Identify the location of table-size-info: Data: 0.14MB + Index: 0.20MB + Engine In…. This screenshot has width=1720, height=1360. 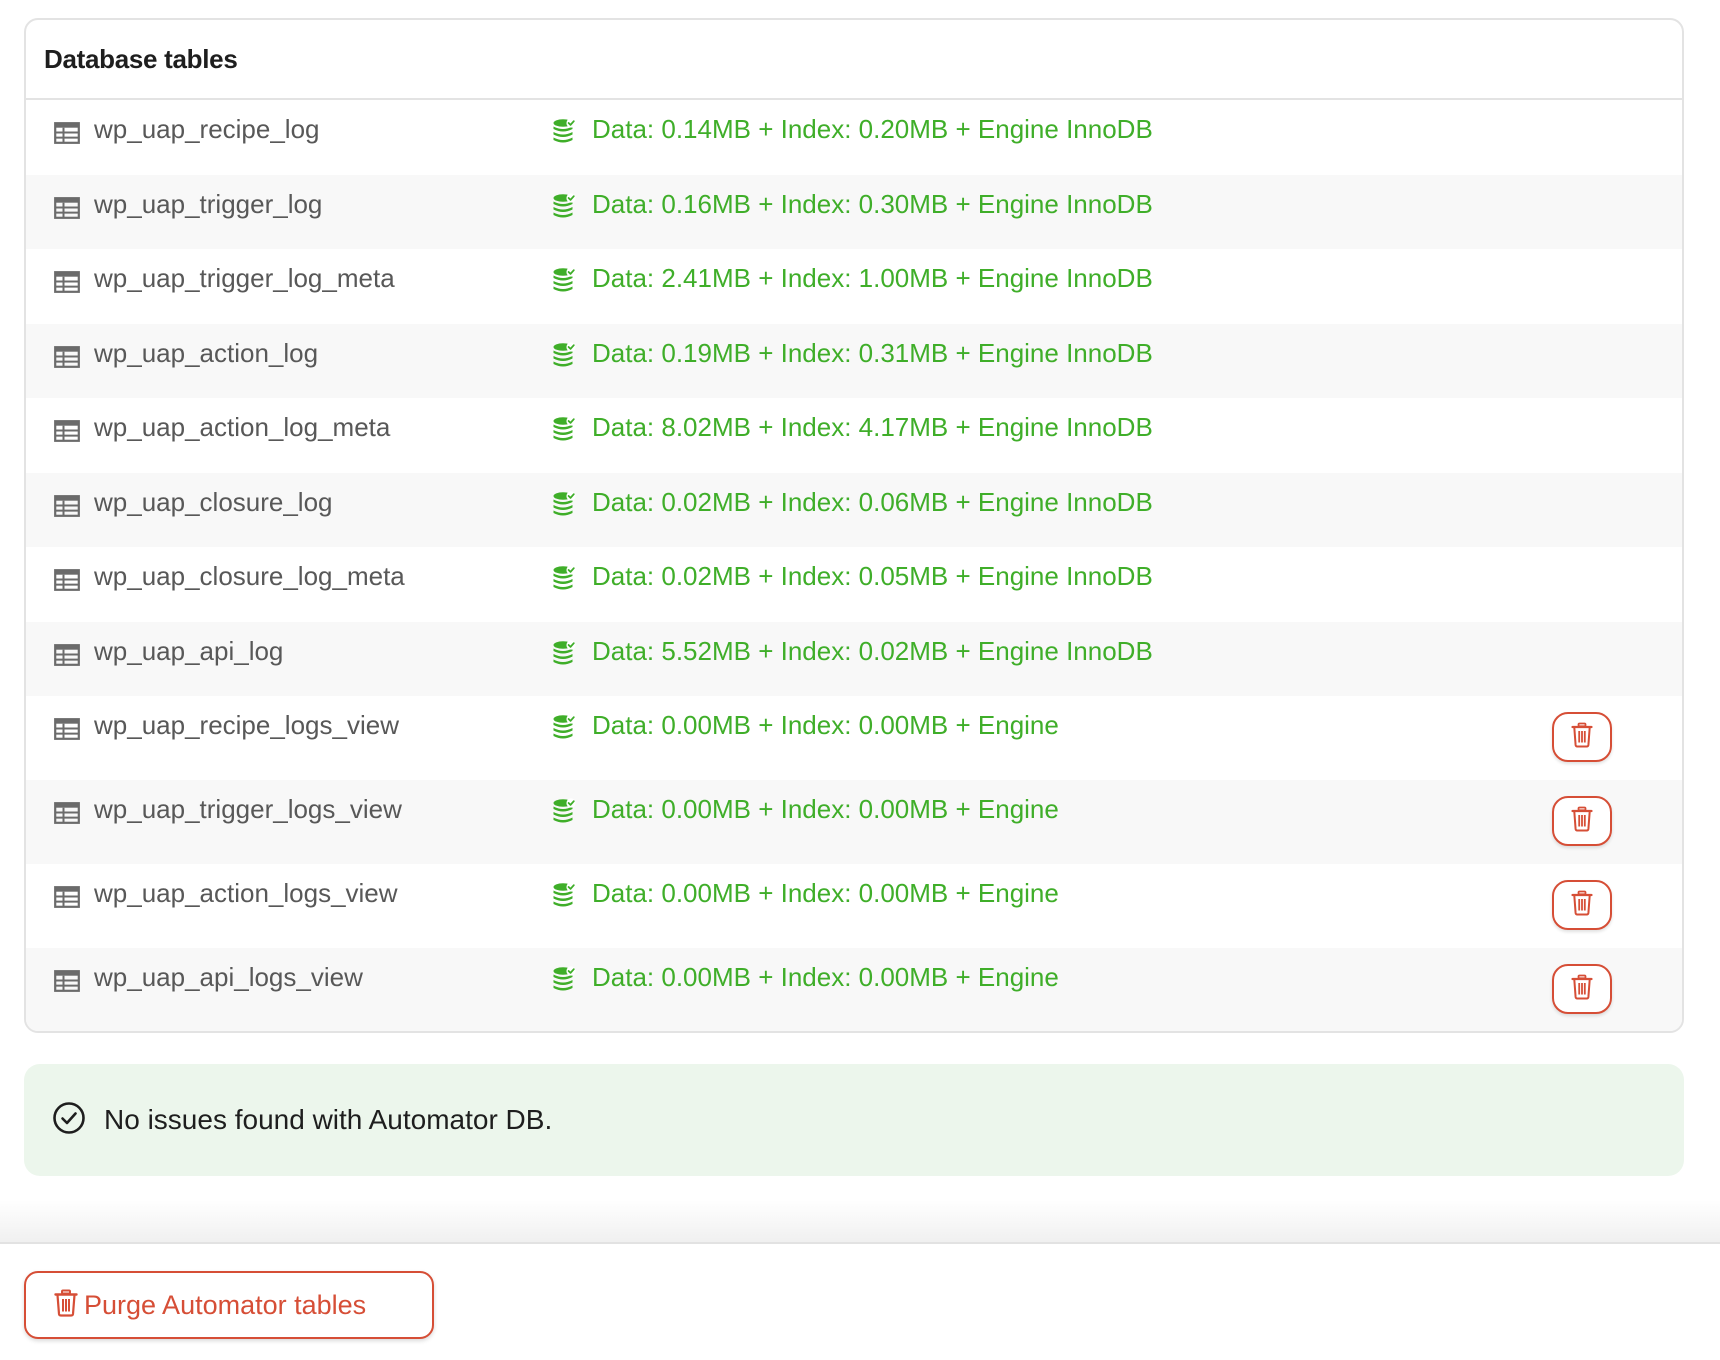
(872, 129).